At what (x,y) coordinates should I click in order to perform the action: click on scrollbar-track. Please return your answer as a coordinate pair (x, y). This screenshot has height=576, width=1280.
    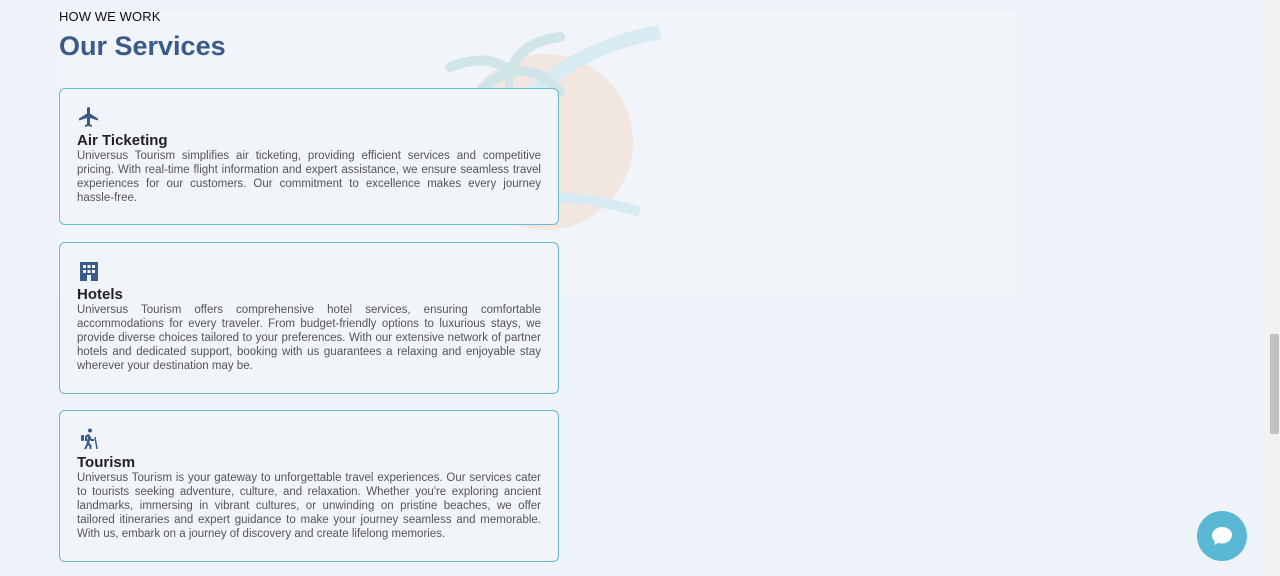
    Looking at the image, I should click on (1274, 288).